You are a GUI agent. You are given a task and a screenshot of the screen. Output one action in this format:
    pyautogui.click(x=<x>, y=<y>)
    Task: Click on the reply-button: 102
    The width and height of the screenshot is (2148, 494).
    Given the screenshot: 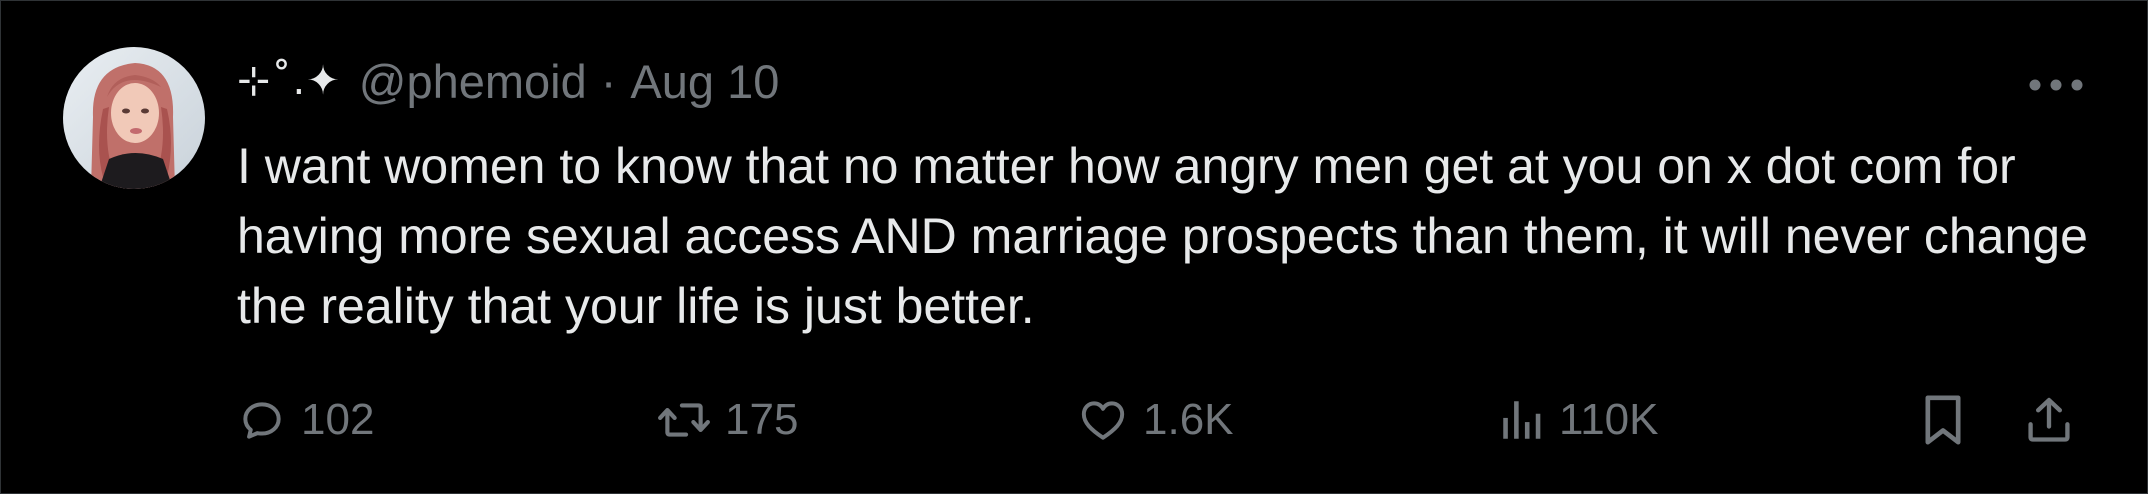 What is the action you would take?
    pyautogui.click(x=305, y=420)
    